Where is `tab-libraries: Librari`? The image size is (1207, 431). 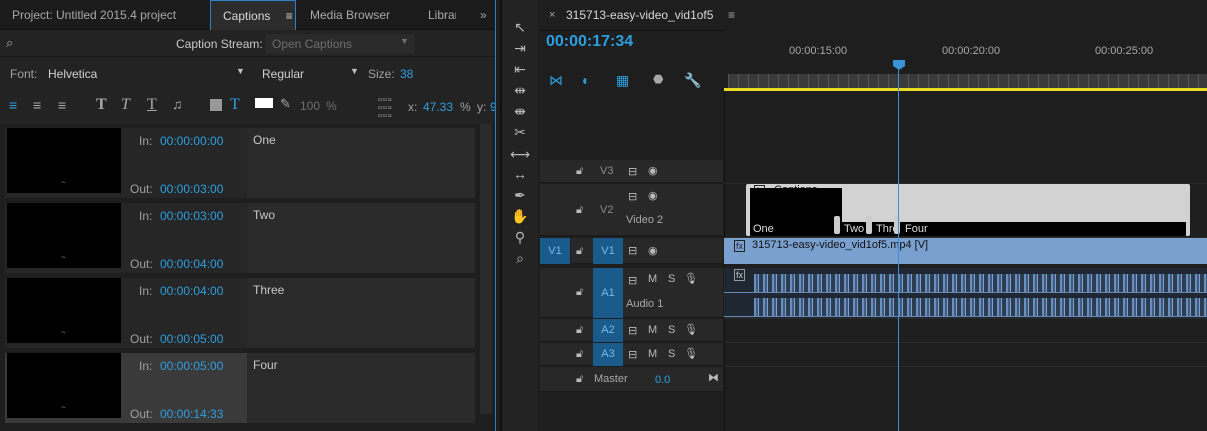 tab-libraries: Librari is located at coordinates (436, 15).